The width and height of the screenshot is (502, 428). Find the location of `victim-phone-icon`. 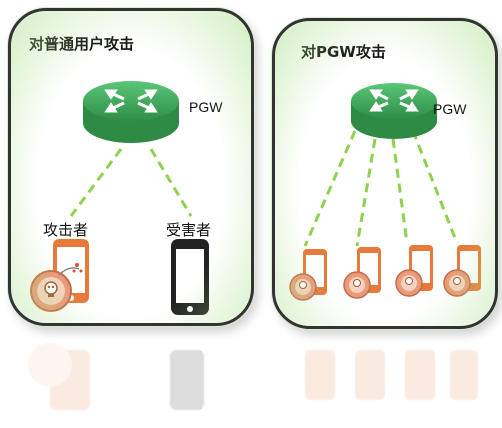

victim-phone-icon is located at coordinates (190, 277).